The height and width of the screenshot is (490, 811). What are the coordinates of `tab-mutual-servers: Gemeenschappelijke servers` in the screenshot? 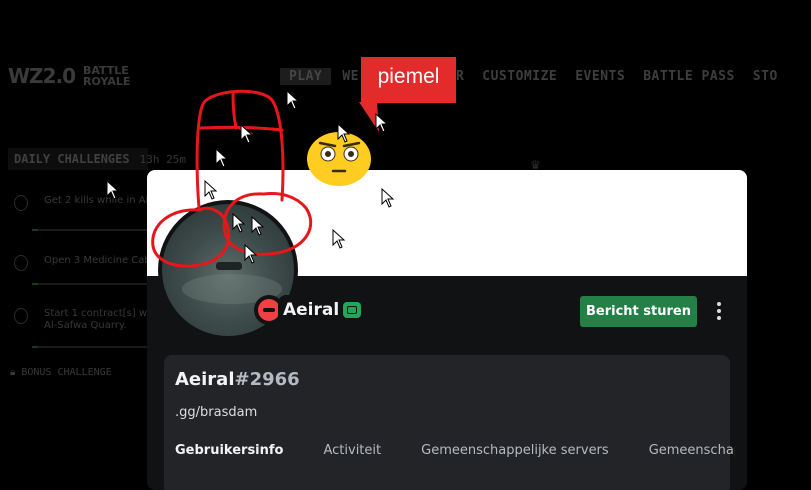 It's located at (515, 452).